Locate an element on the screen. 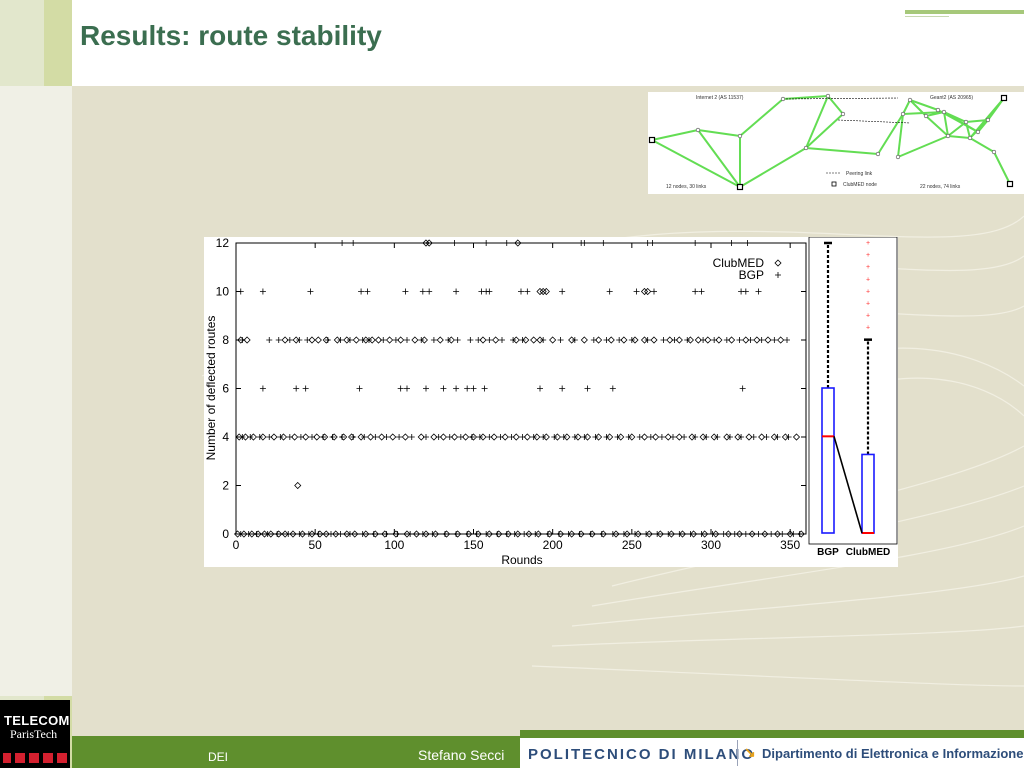 This screenshot has width=1024, height=768. clubmed-legend-label: ClubMED node is located at coordinates (860, 185).